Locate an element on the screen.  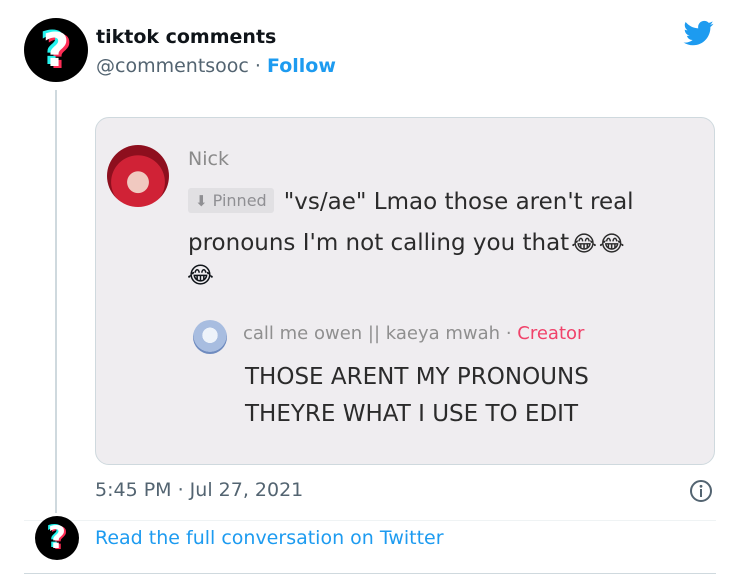
read-full-conversation-link: Read the full conversation on Twitter is located at coordinates (269, 538).